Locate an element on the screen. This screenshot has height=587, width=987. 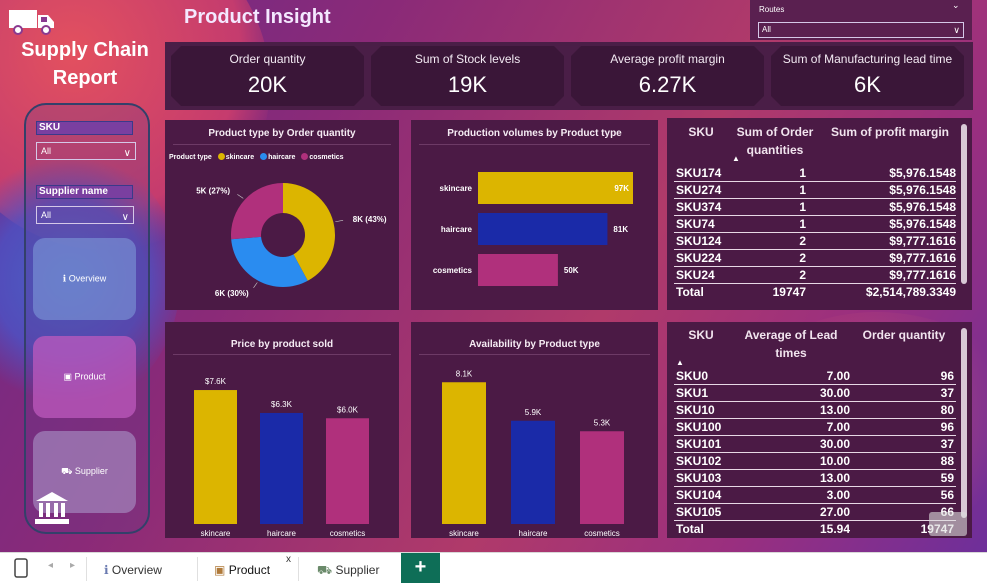
supplier-nav-label: Supplier is located at coordinates (91, 471).